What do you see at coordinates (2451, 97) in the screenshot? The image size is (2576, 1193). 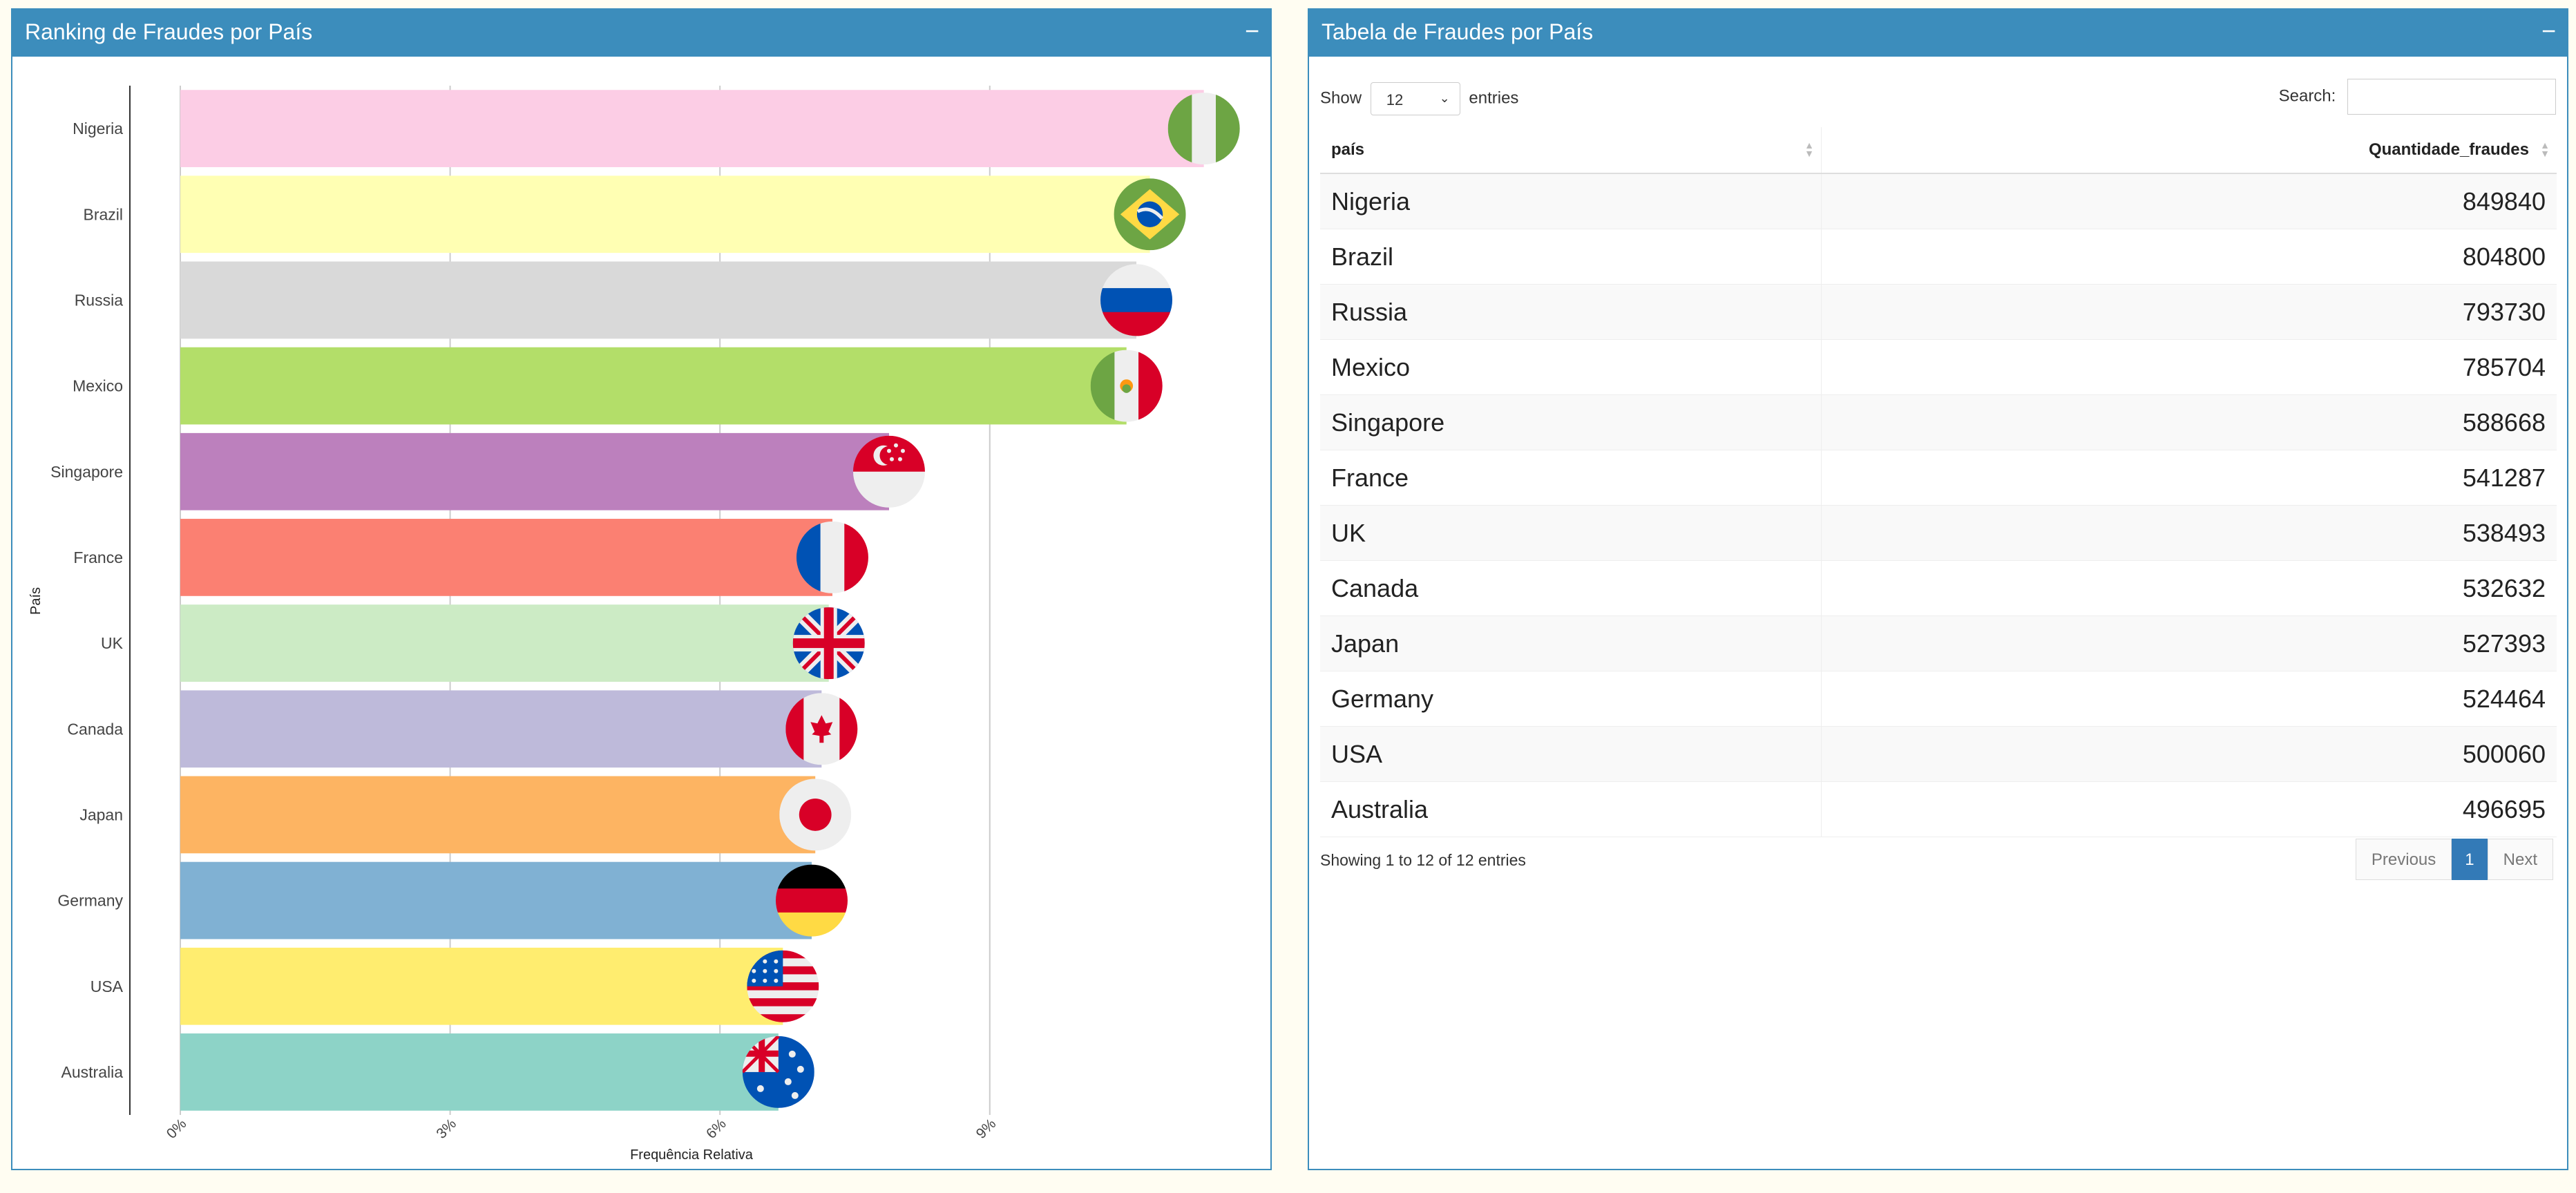 I see `search-input` at bounding box center [2451, 97].